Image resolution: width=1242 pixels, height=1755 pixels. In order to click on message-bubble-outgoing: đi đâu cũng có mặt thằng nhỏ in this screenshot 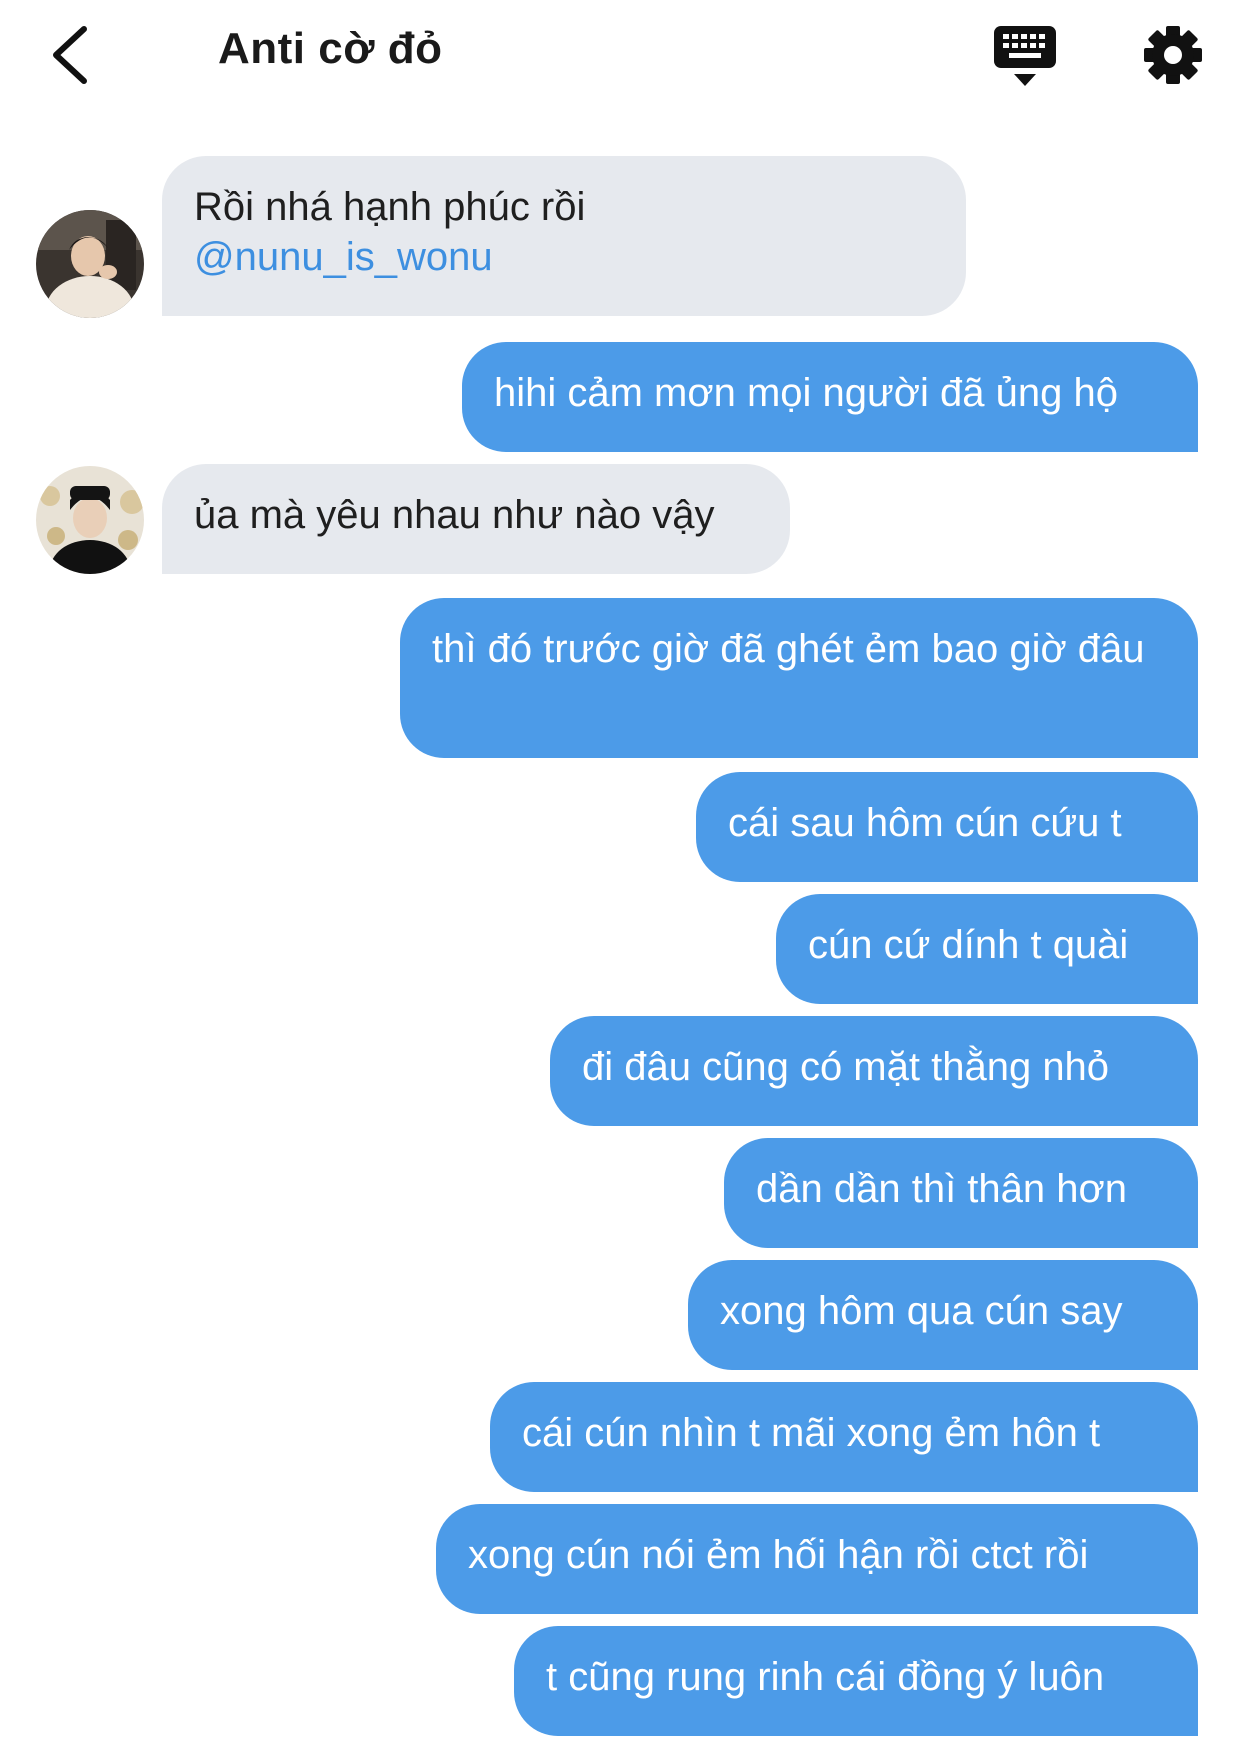, I will do `click(874, 1071)`.